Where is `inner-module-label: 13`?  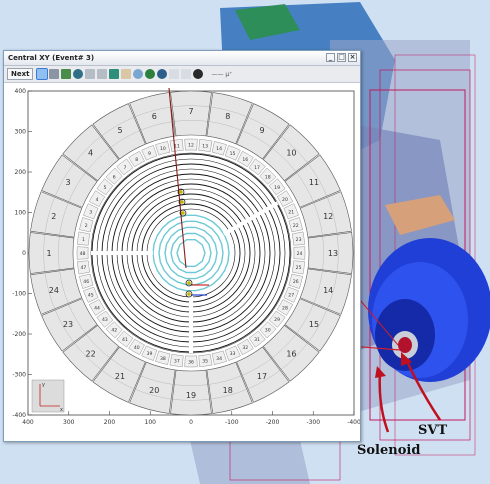
inner-module-label: 13 is located at coordinates (205, 146).